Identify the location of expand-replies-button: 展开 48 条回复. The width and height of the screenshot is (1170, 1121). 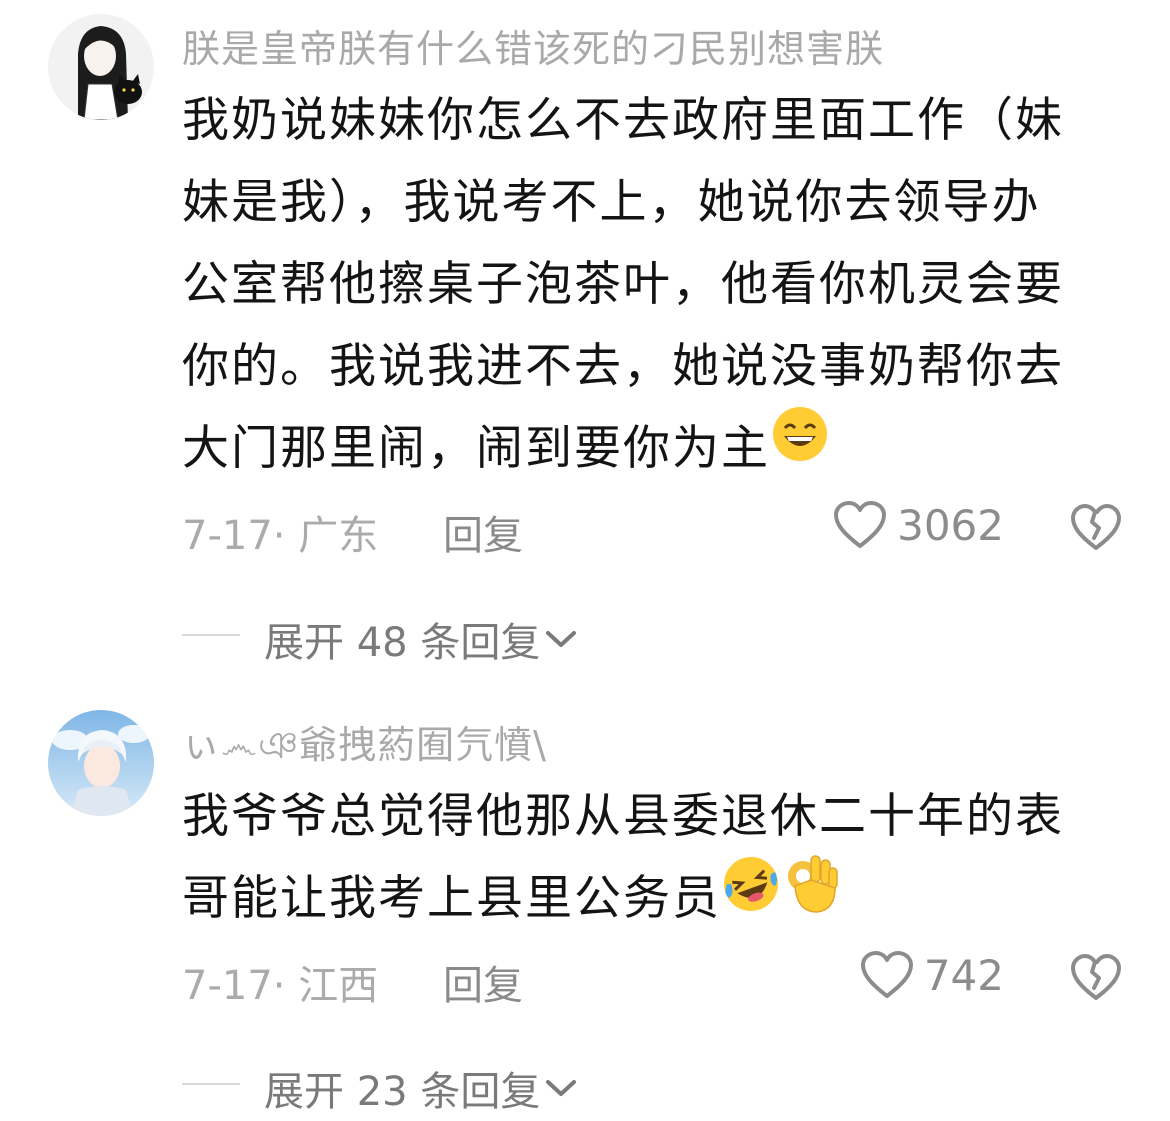
(421, 639).